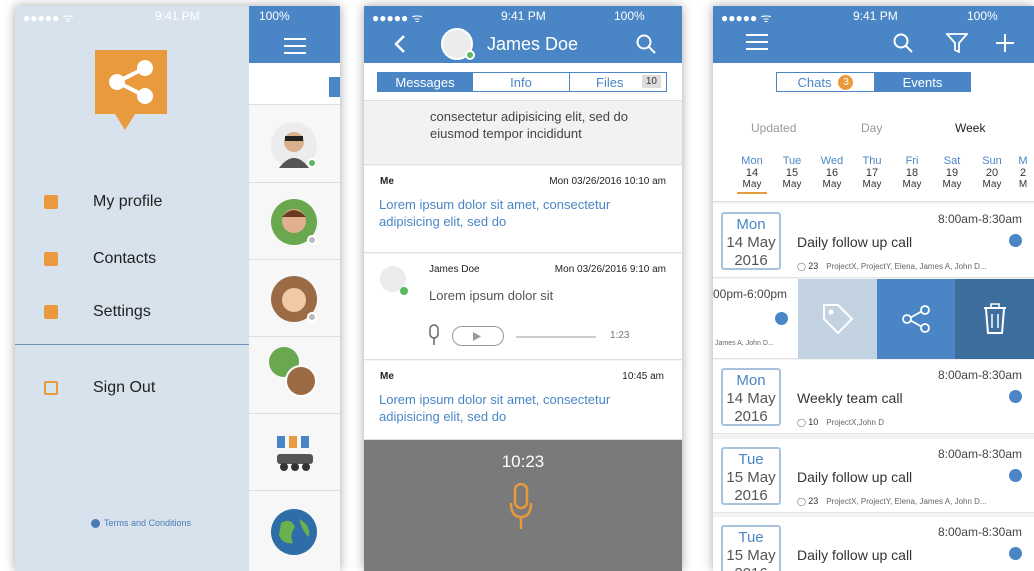 This screenshot has width=1034, height=571. I want to click on signal-indicator: ●●●●● ᯤ, so click(48, 18).